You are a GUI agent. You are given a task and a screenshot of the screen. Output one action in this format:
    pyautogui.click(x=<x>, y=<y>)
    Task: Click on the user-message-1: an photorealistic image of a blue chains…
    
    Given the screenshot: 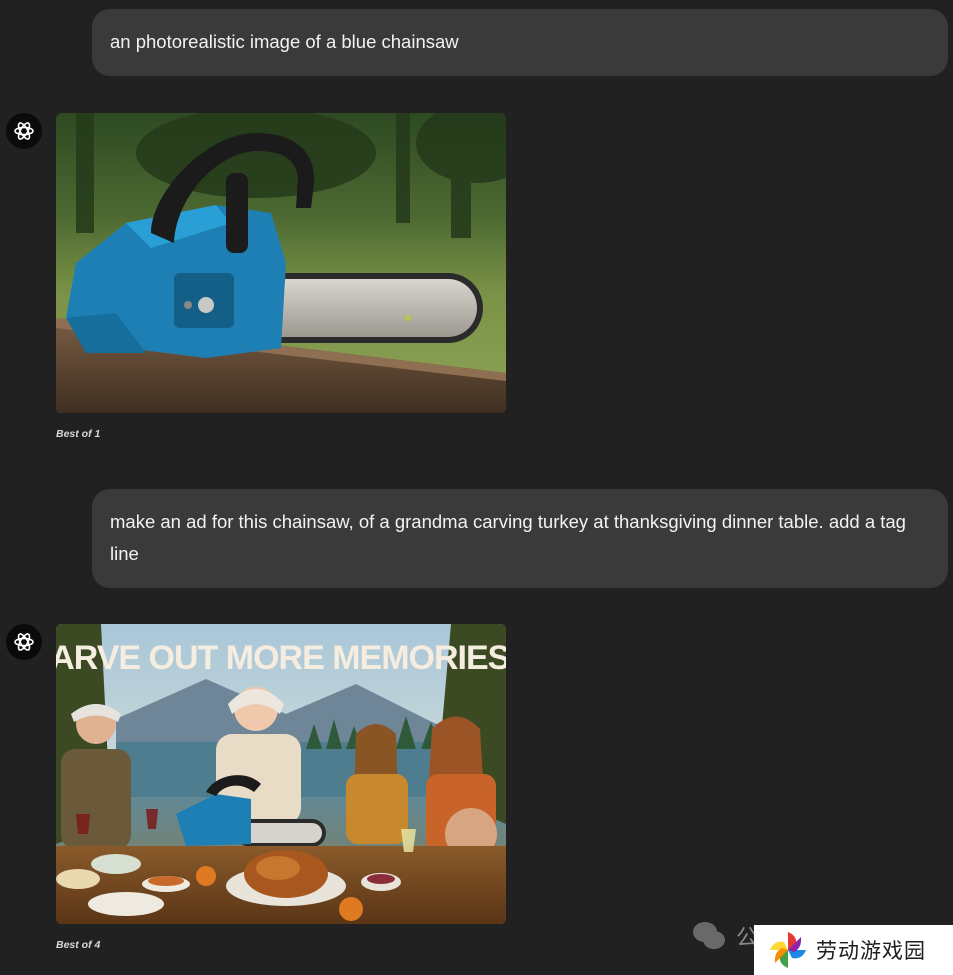 What is the action you would take?
    pyautogui.click(x=520, y=42)
    